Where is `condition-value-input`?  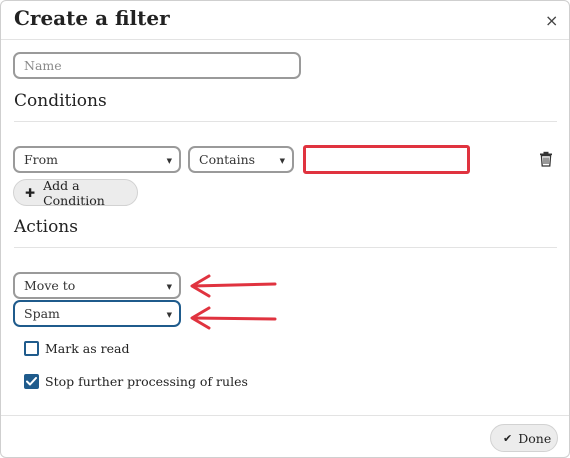
condition-value-input is located at coordinates (386, 159).